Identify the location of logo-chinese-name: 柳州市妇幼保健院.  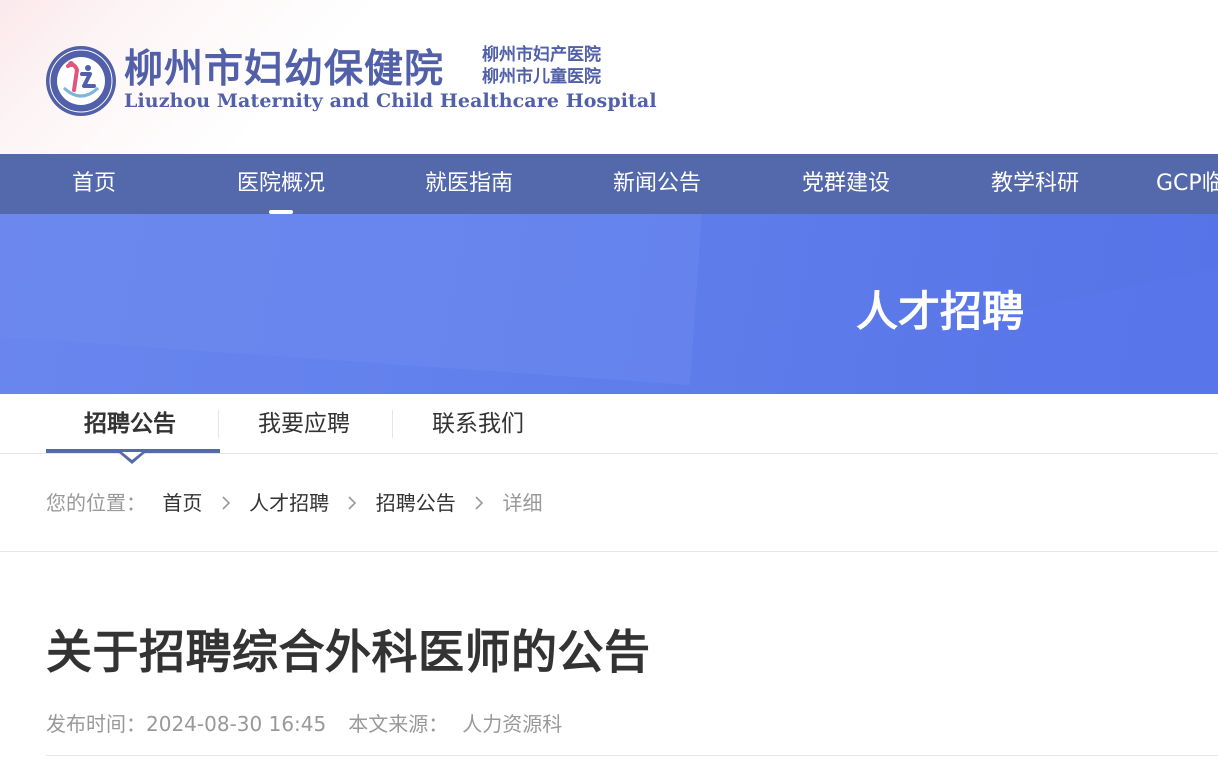
(284, 69).